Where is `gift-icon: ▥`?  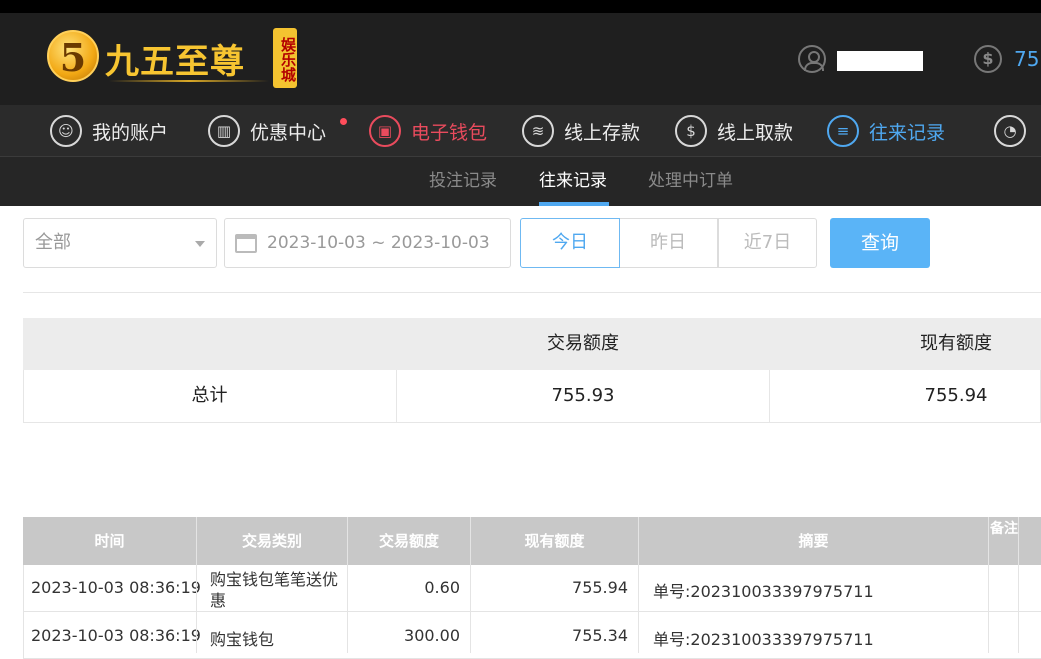
gift-icon: ▥ is located at coordinates (224, 131).